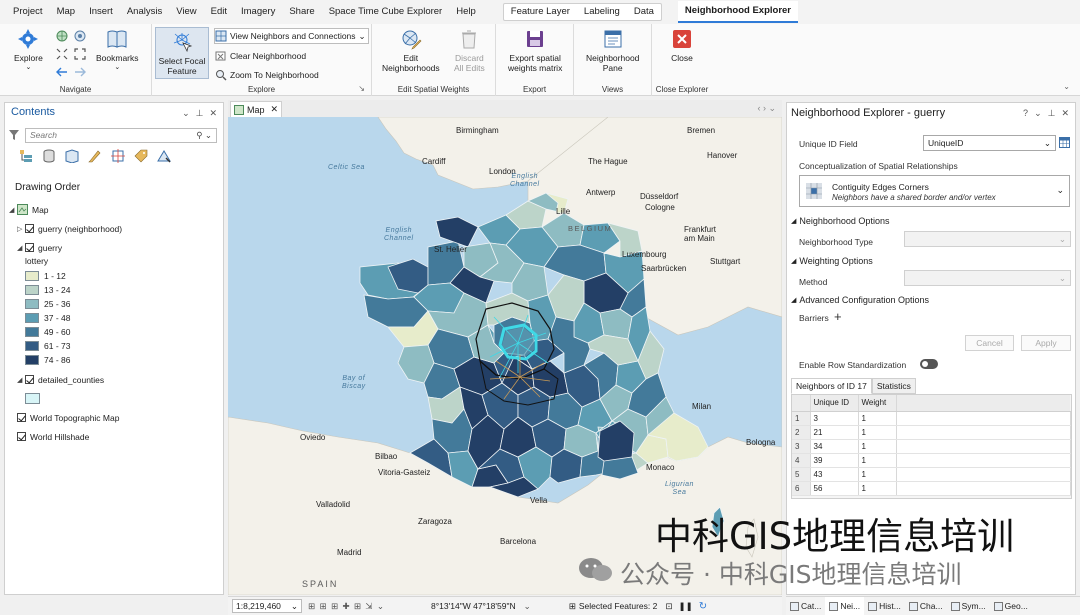 The image size is (1080, 615). I want to click on zoom-in-fixed-icon, so click(62, 54).